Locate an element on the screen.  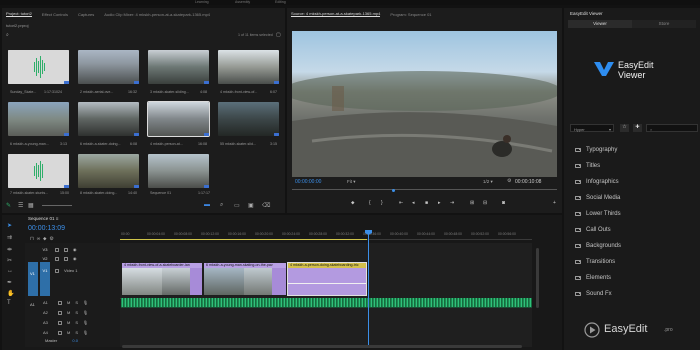
timeline-clip: 4 mkskh-front-view-of-a-skateboarder-lan is located at coordinates (162, 279).